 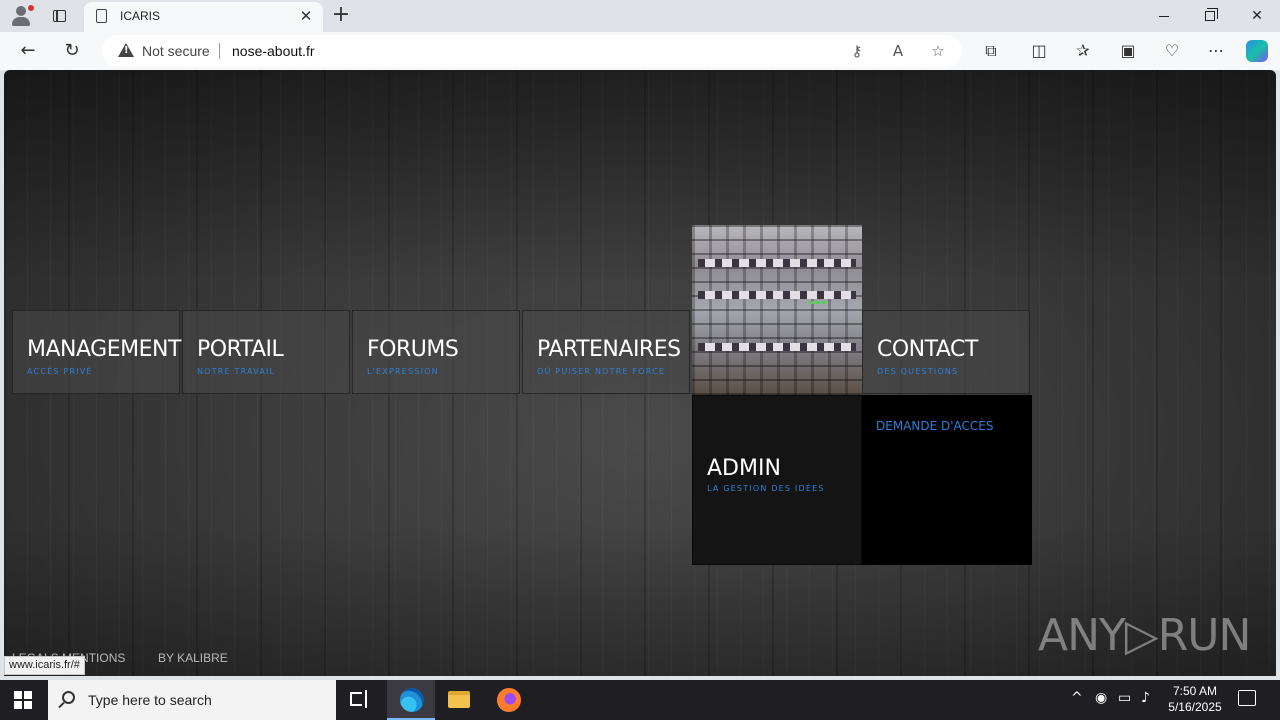 I want to click on search-placeholder: Type here to search, so click(x=150, y=700).